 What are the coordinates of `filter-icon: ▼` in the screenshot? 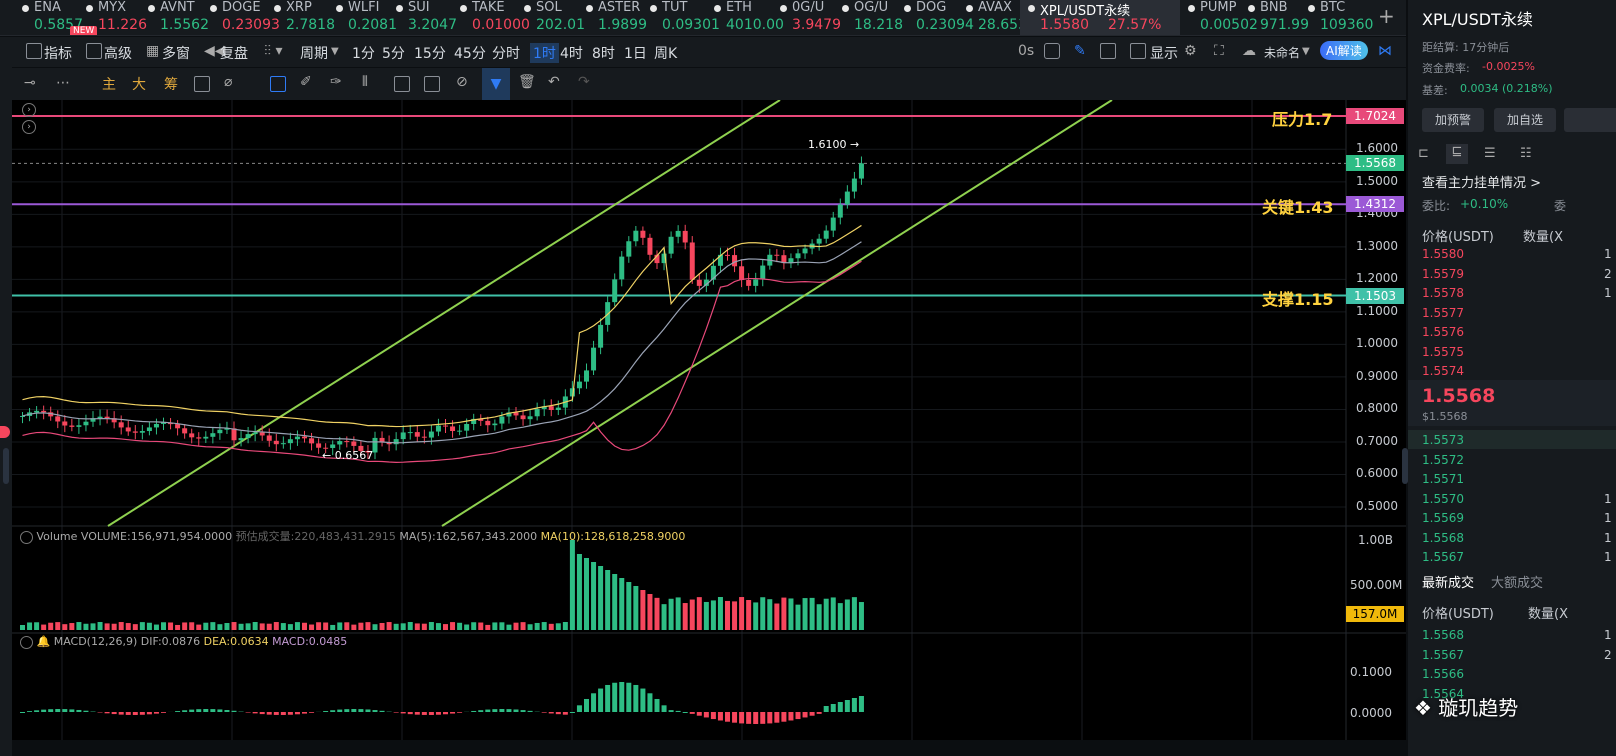 It's located at (496, 84).